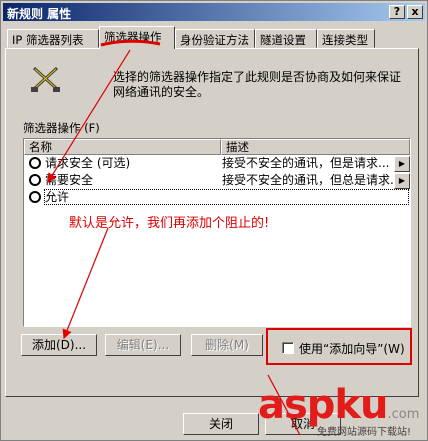 This screenshot has width=428, height=441. Describe the element at coordinates (161, 92) in the screenshot. I see `description-line: 网络通讯的安全。` at that location.